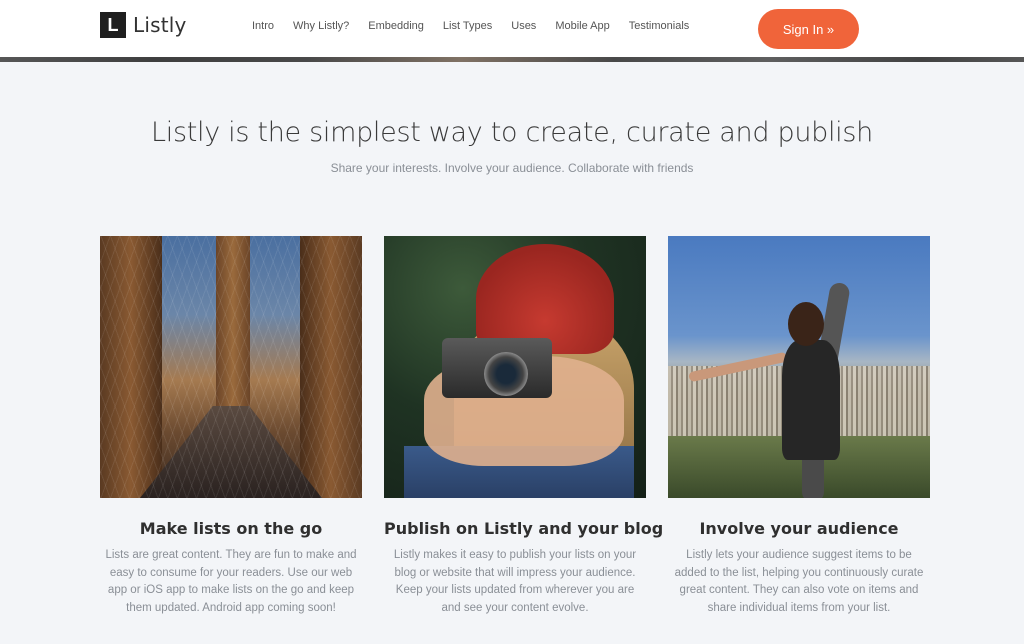 Image resolution: width=1024 pixels, height=644 pixels. Describe the element at coordinates (523, 26) in the screenshot. I see `nav-link-uses: Uses` at that location.